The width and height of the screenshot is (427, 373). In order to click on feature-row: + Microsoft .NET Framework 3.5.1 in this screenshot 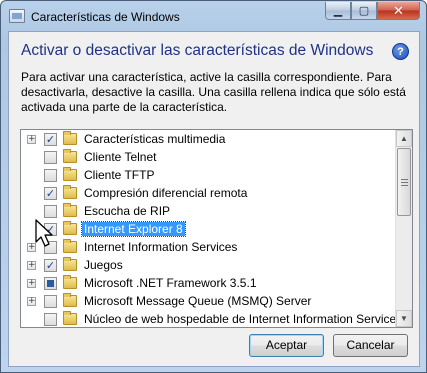, I will do `click(208, 283)`.